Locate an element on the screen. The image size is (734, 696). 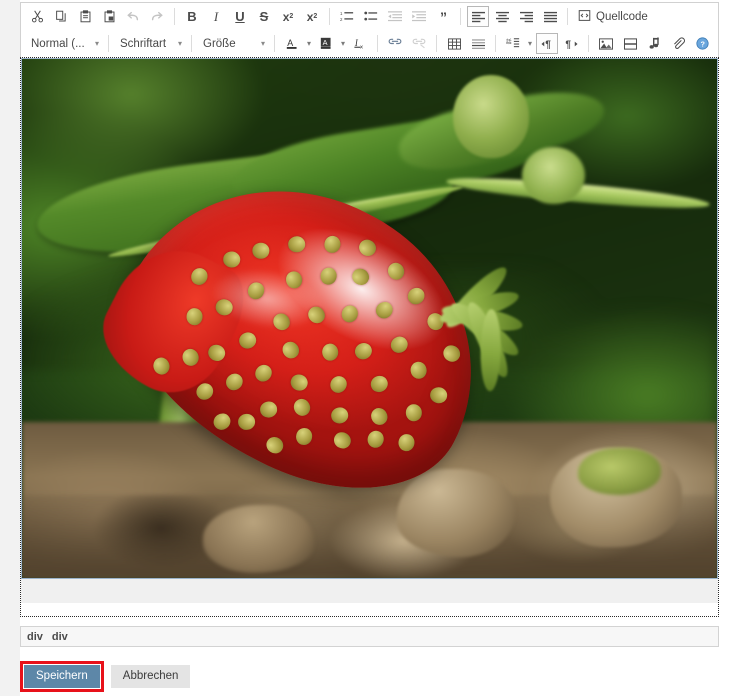
page-right-gutter is located at coordinates (727, 348).